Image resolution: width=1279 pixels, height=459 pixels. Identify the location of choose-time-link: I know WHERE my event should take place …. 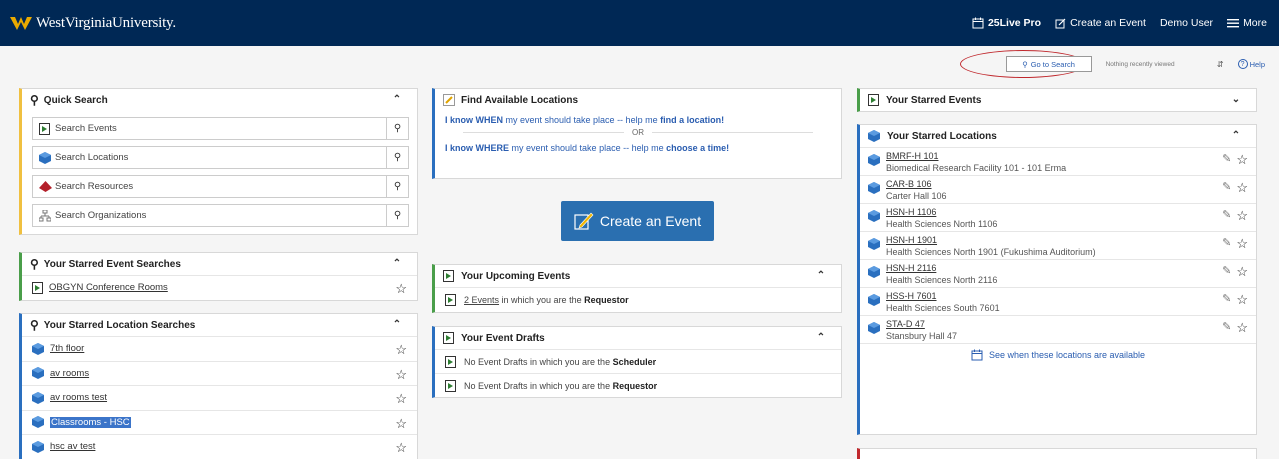
(638, 148).